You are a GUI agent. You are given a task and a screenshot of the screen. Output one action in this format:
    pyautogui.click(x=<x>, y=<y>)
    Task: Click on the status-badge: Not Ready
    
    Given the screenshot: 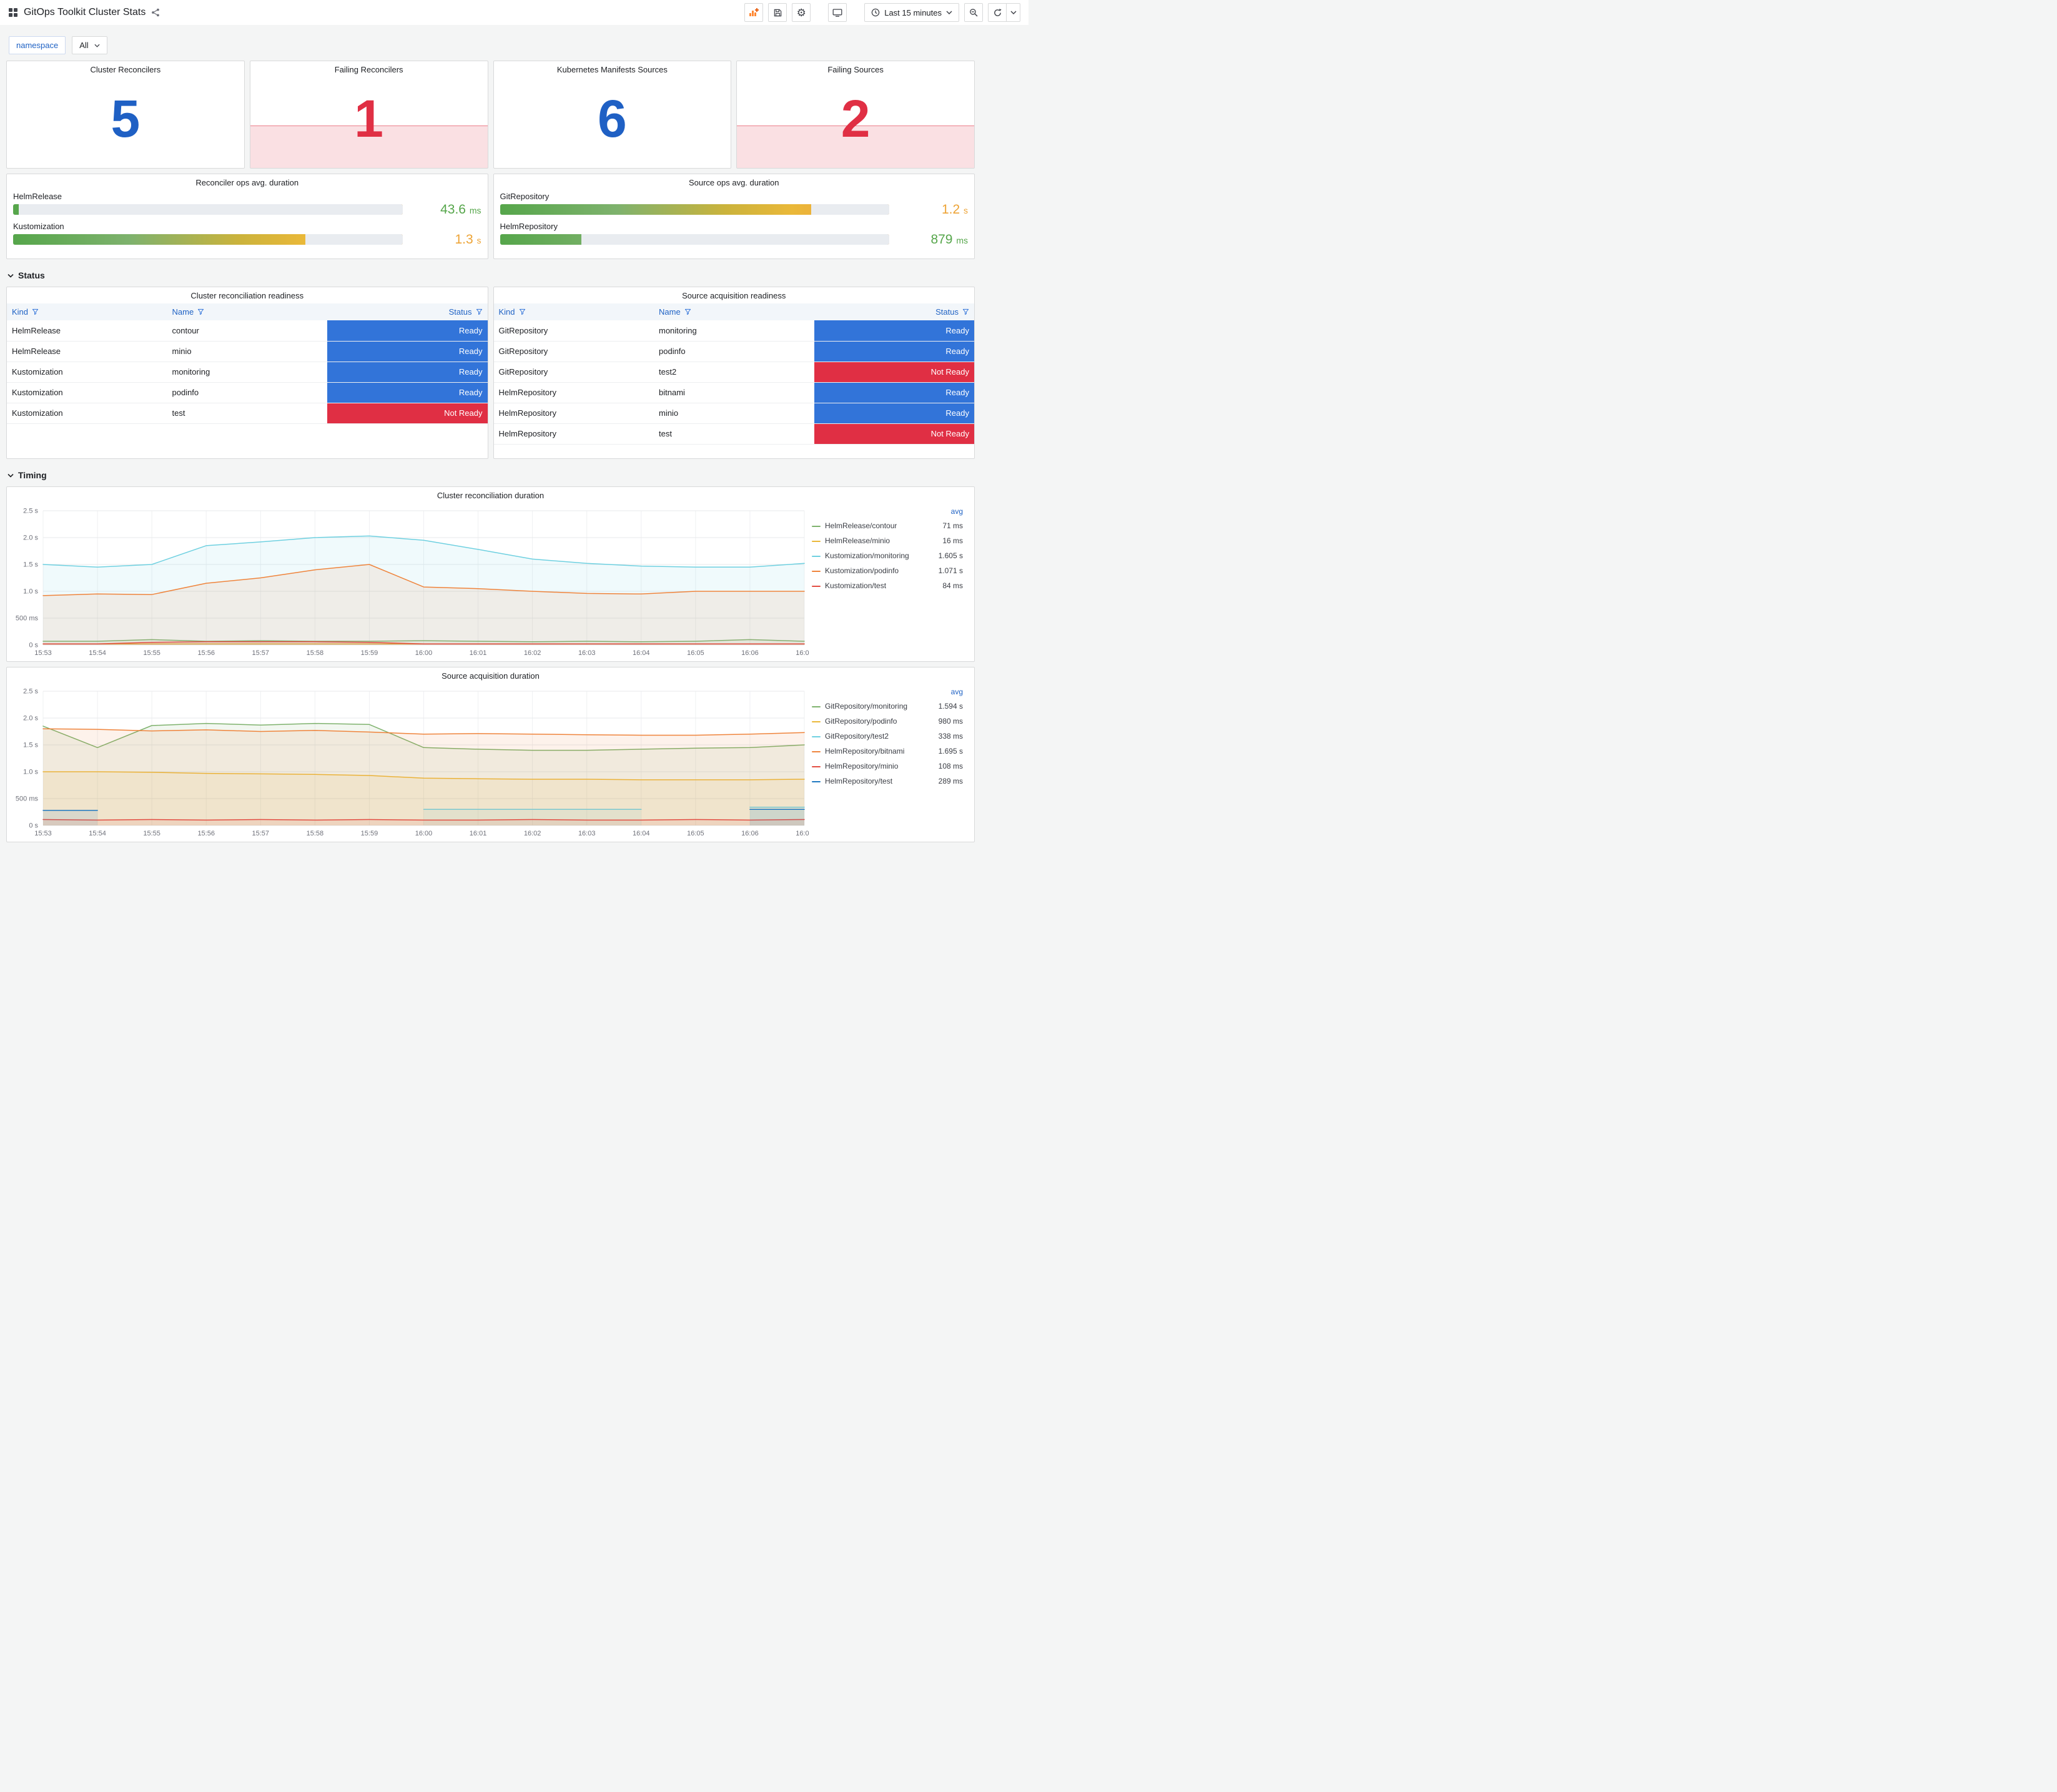 What is the action you would take?
    pyautogui.click(x=894, y=433)
    